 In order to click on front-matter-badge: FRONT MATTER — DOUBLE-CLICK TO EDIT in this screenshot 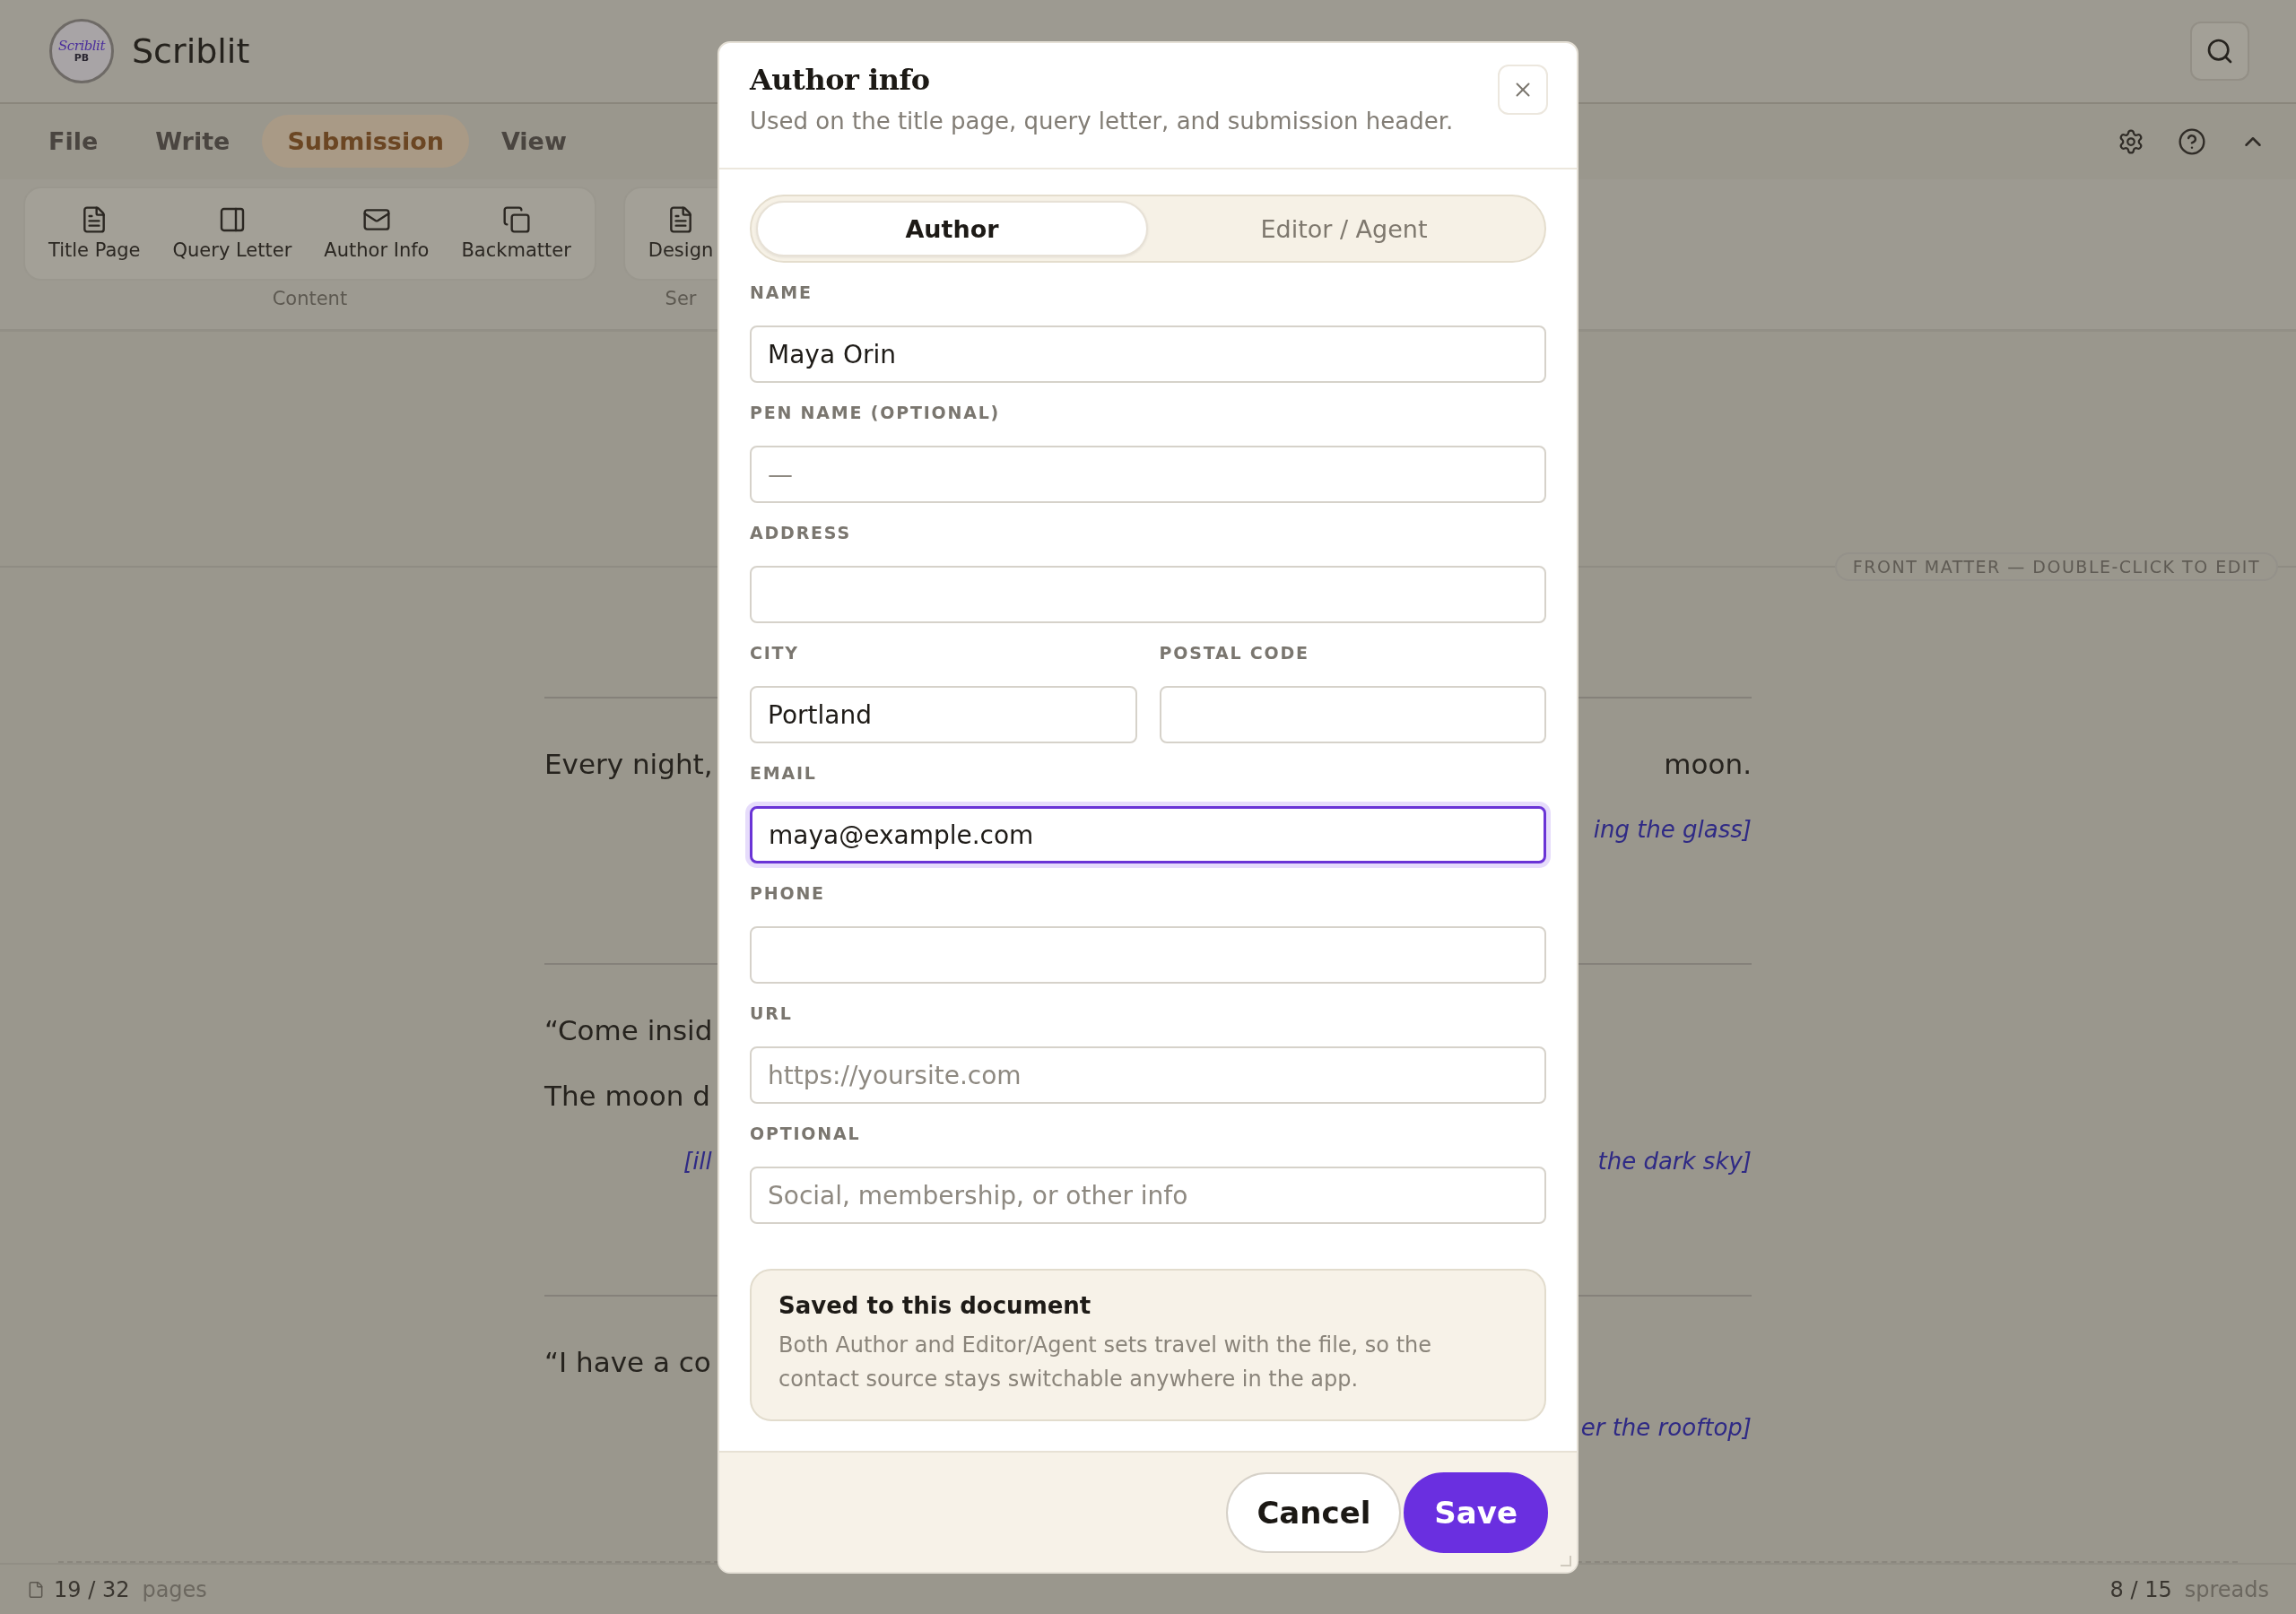, I will do `click(2056, 566)`.